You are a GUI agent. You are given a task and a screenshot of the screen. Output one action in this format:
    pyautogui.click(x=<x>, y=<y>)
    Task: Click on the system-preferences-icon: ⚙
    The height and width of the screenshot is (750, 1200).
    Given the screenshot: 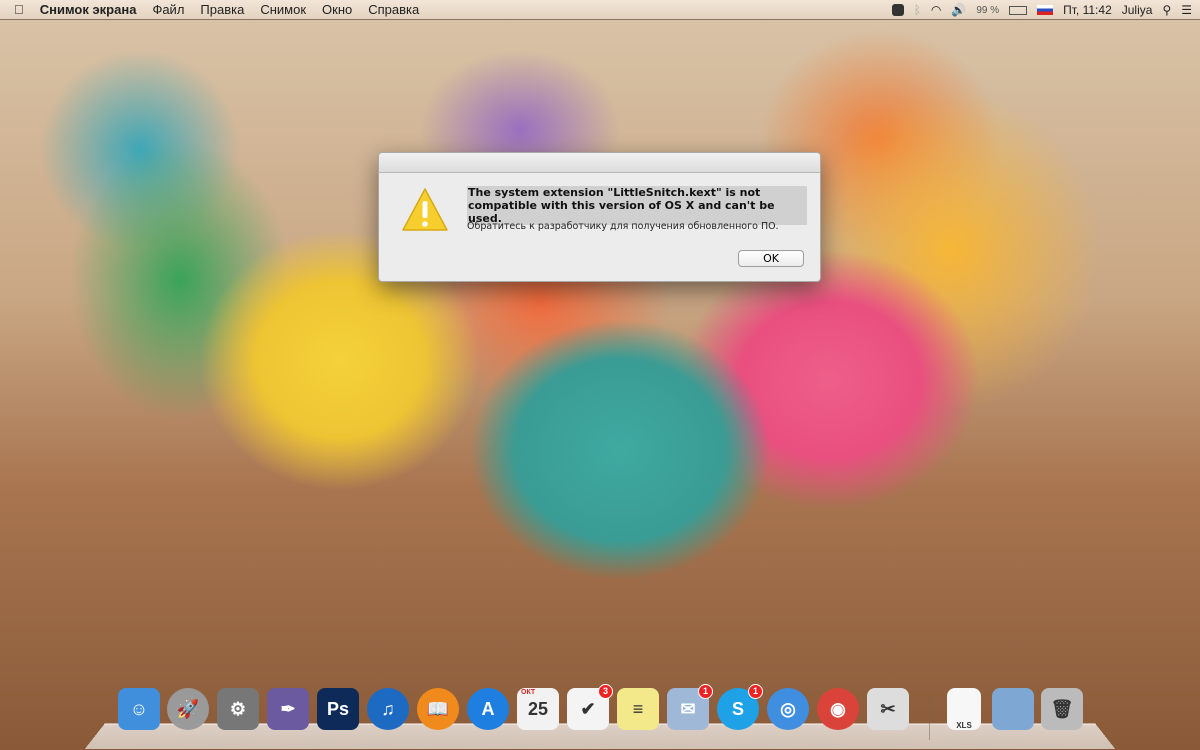 What is the action you would take?
    pyautogui.click(x=238, y=708)
    